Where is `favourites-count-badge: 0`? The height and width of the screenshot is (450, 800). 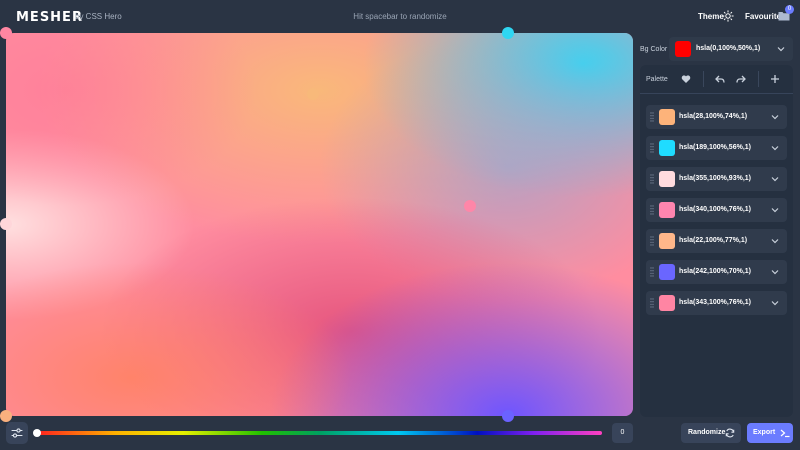 favourites-count-badge: 0 is located at coordinates (789, 9).